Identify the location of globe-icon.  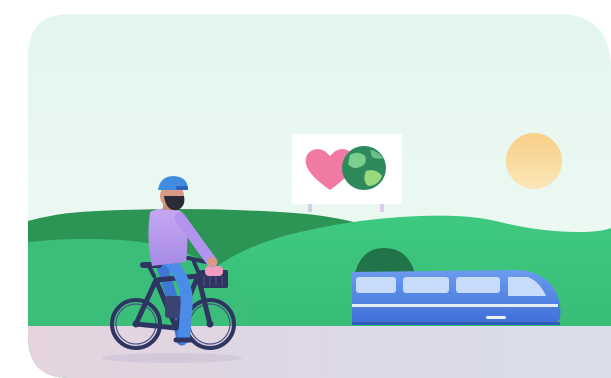
(364, 168).